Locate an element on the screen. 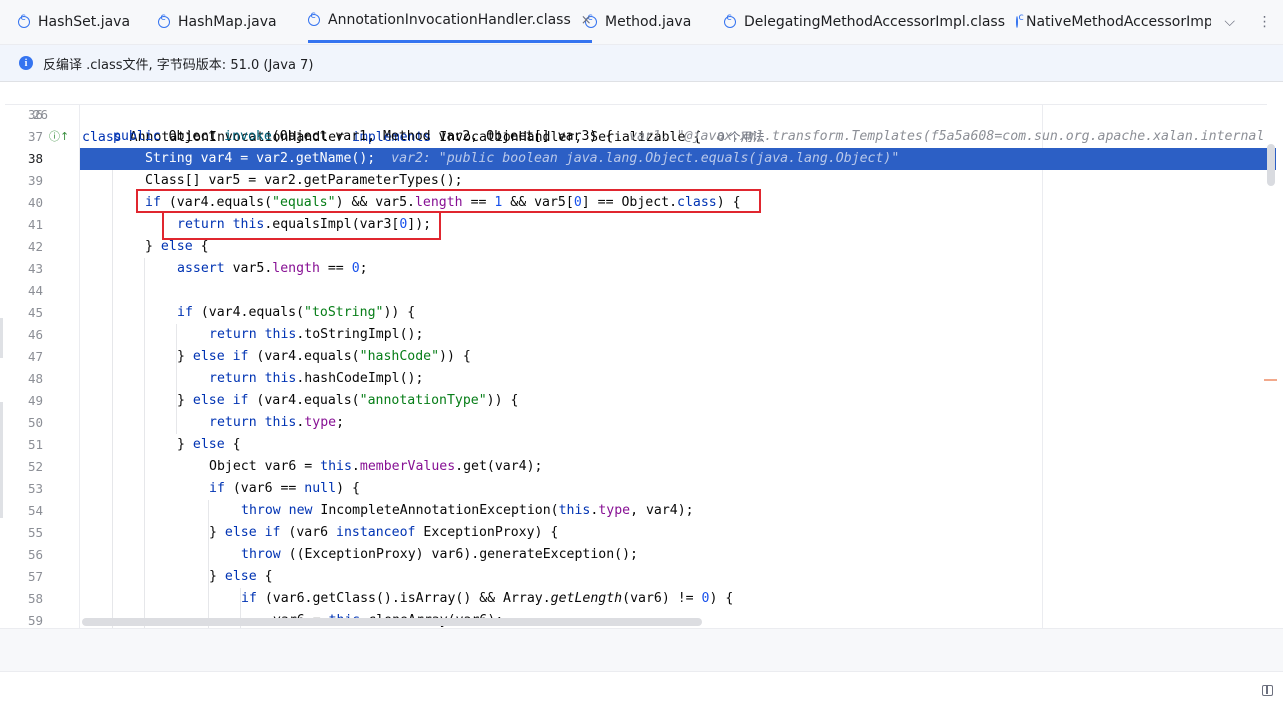  info-icon: i is located at coordinates (26, 63).